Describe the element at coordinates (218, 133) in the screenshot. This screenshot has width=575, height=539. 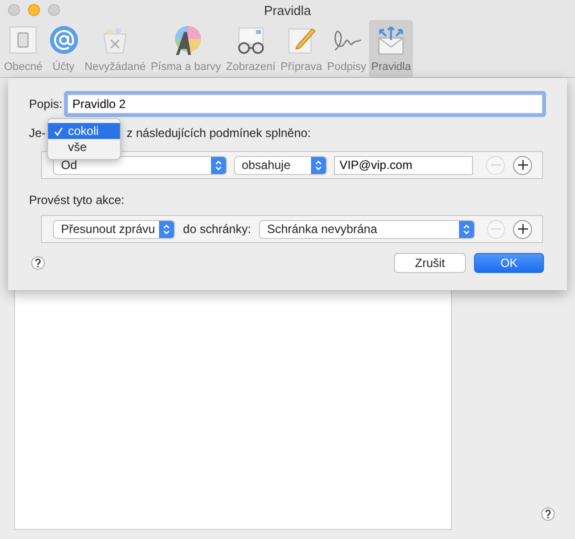
I see `conditions-label: z následujících podmínek splněno:` at that location.